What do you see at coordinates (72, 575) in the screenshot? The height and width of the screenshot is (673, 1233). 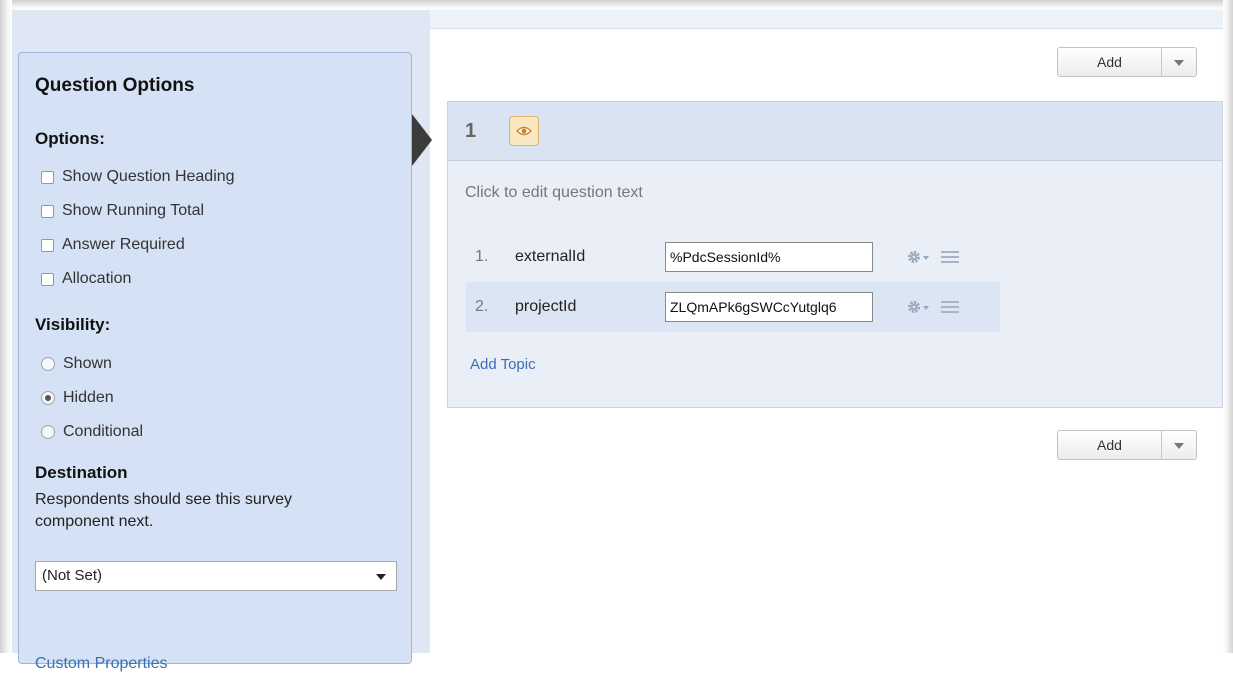 I see `destination-value: (Not Set)` at bounding box center [72, 575].